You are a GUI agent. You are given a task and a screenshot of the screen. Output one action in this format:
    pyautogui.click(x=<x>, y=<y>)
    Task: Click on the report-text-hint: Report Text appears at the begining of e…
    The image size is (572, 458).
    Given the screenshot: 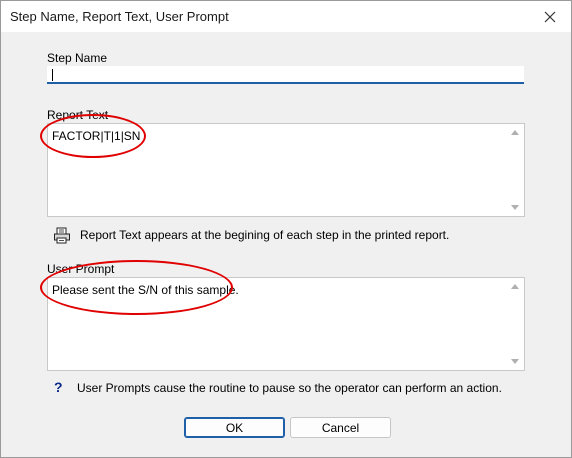 What is the action you would take?
    pyautogui.click(x=265, y=235)
    